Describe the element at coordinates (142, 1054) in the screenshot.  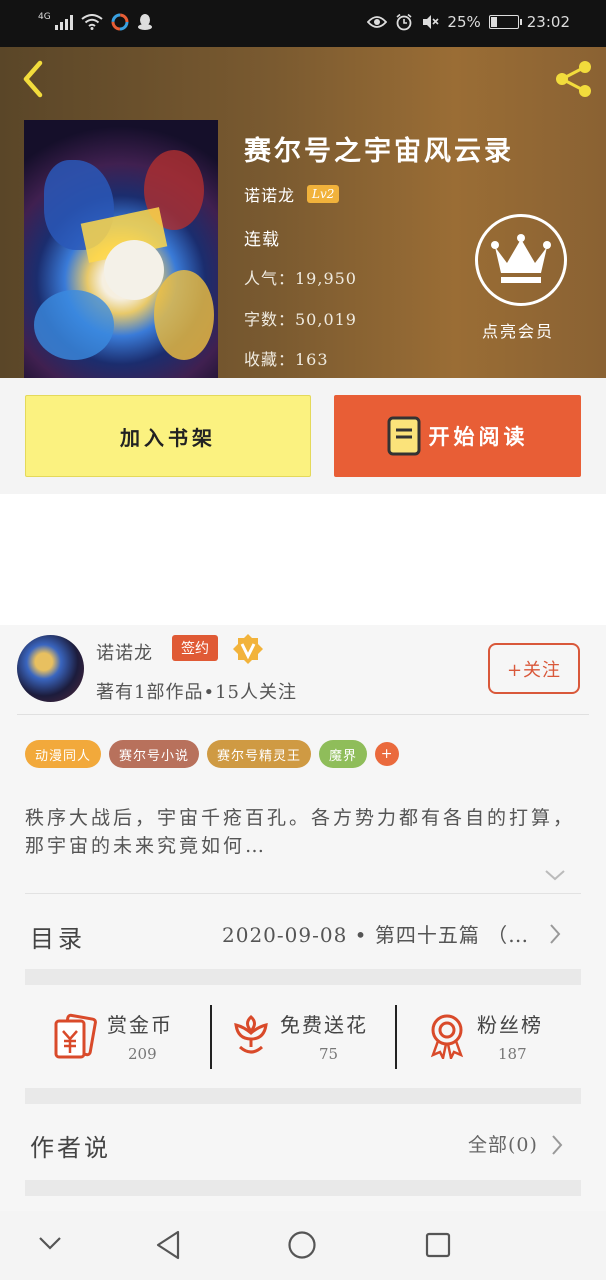
I see `stat-value: 209` at that location.